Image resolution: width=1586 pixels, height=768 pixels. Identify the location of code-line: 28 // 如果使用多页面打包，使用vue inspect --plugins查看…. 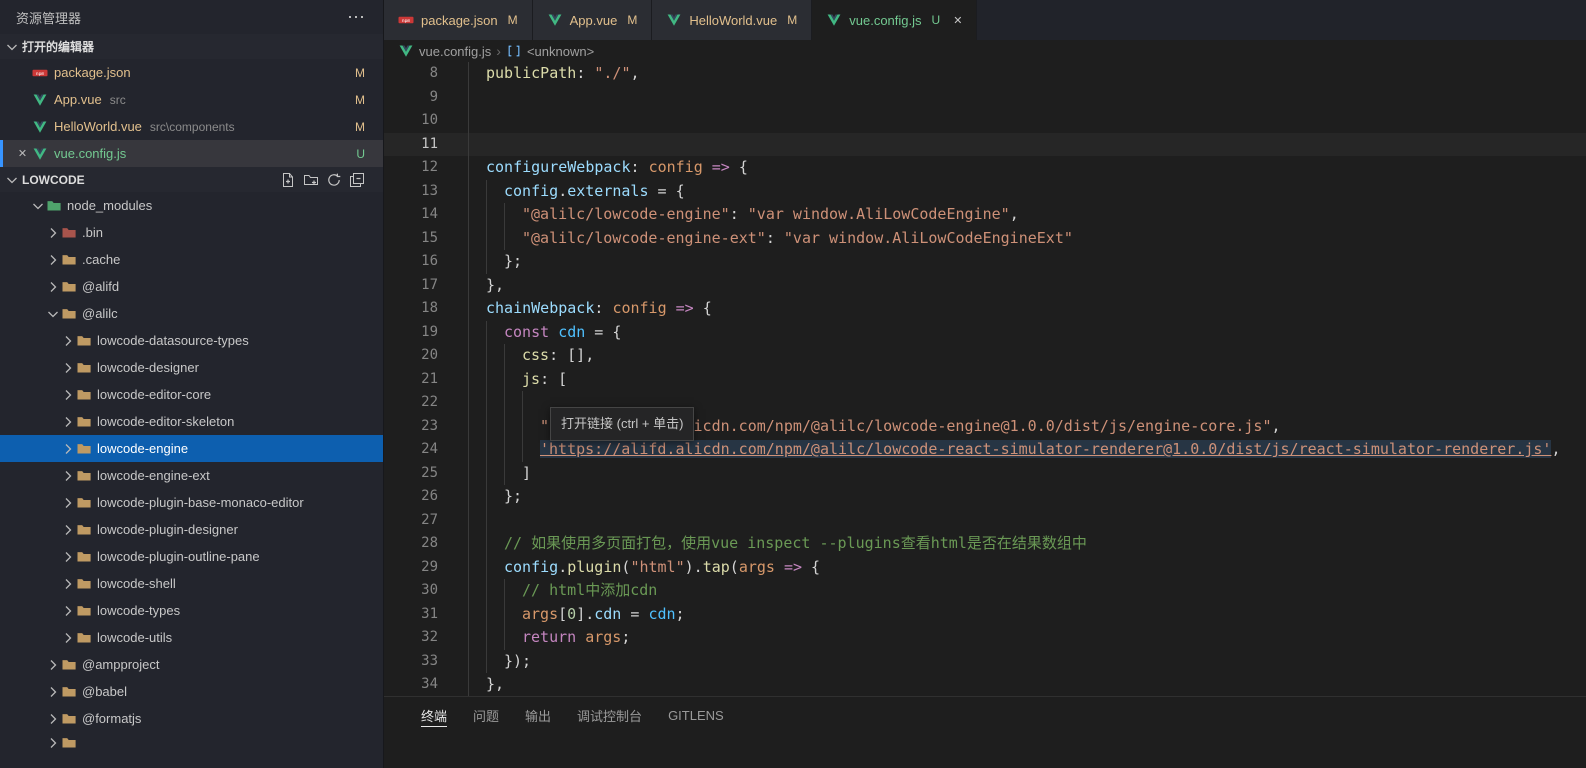
(985, 544).